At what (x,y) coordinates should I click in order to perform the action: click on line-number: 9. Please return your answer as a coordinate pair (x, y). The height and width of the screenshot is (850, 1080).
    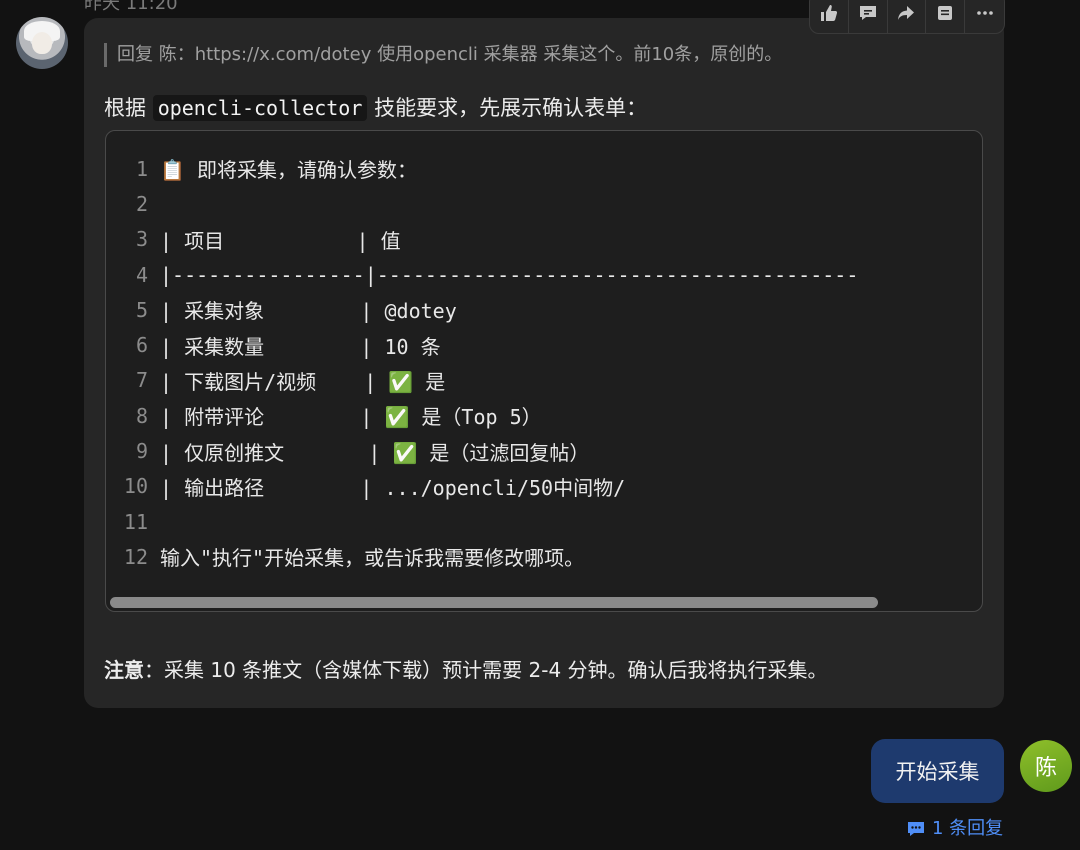
    Looking at the image, I should click on (141, 451).